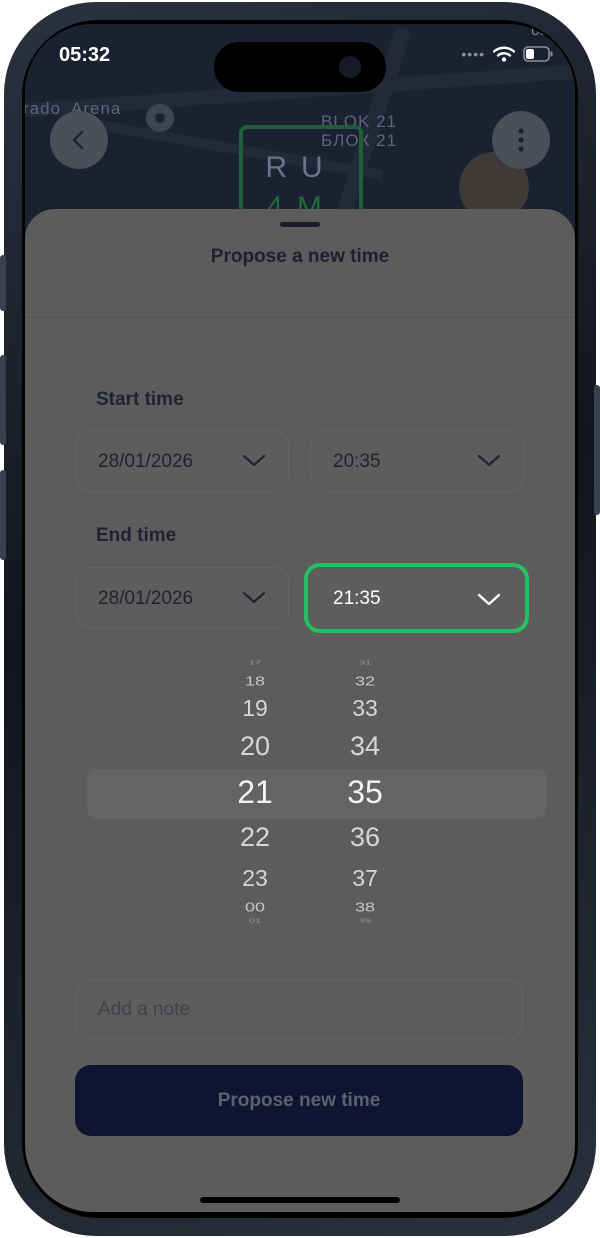  What do you see at coordinates (255, 708) in the screenshot?
I see `picker-item: 19` at bounding box center [255, 708].